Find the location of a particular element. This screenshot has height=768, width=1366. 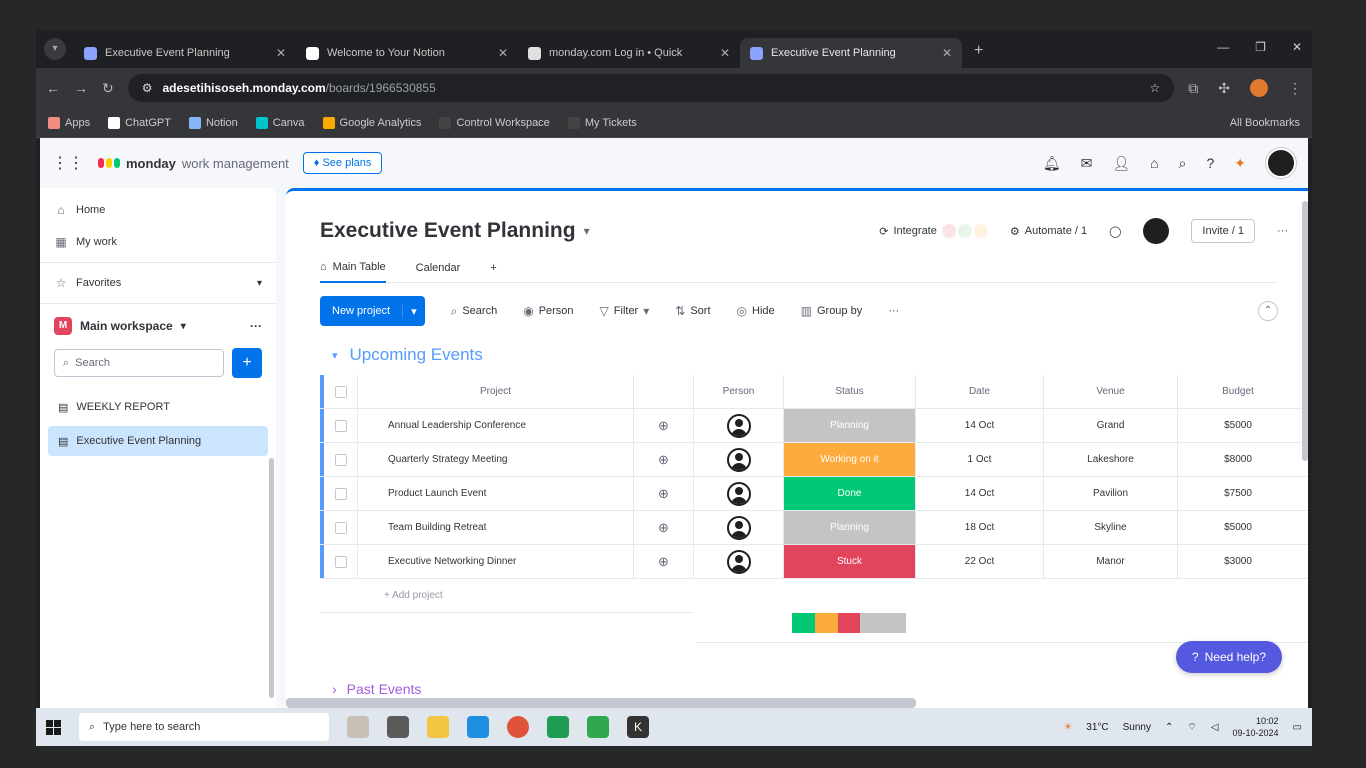

new-project-button: New project ▾ is located at coordinates (372, 311).